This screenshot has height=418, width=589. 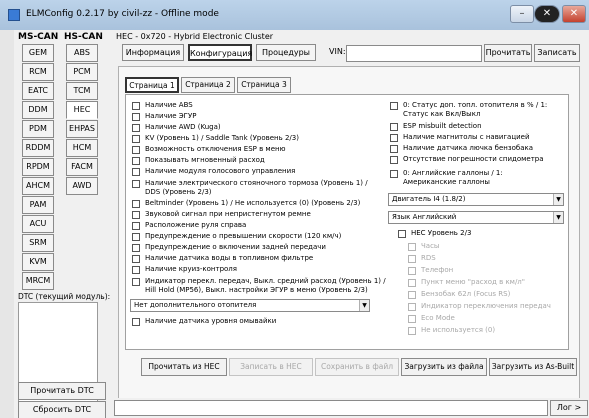 I want to click on minimize-button: –, so click(x=522, y=14).